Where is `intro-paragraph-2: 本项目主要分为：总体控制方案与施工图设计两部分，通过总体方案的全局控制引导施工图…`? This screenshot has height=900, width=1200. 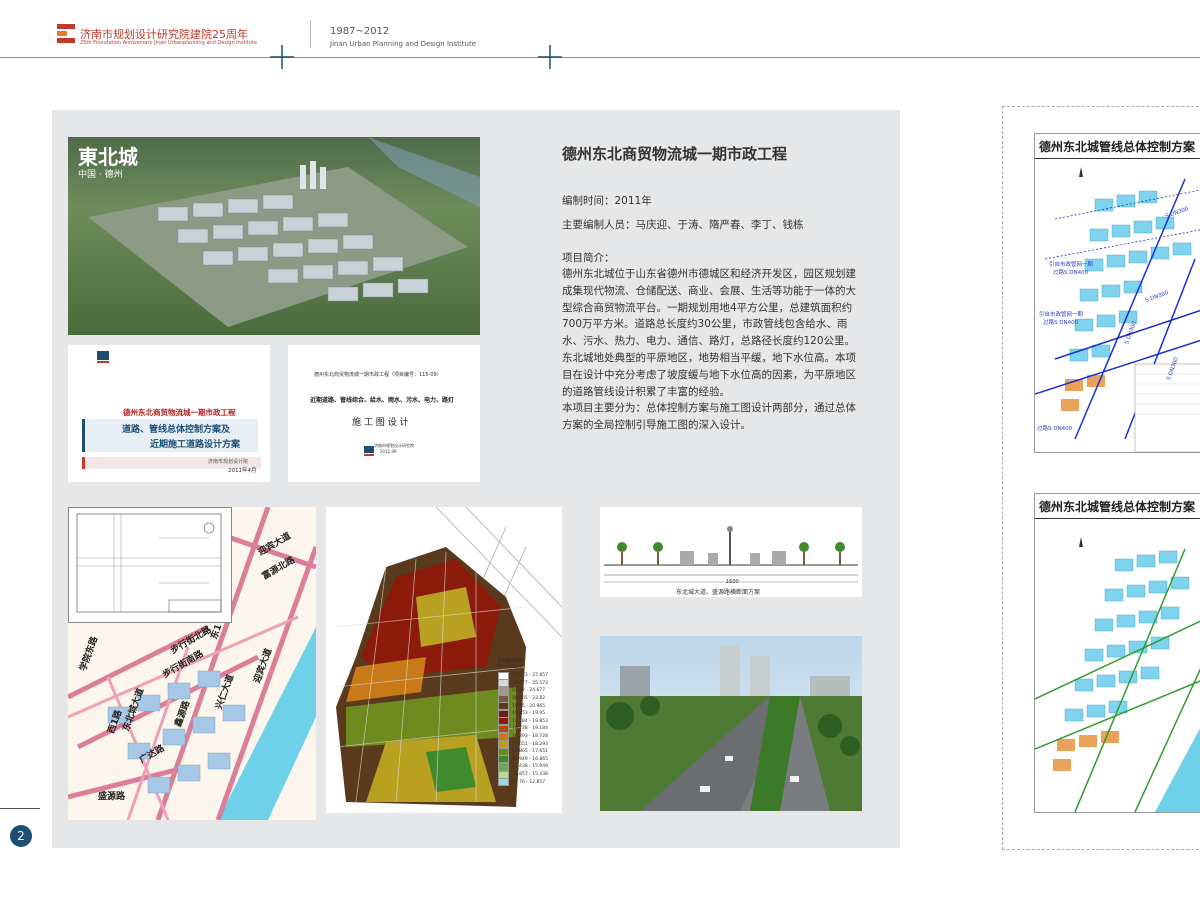 intro-paragraph-2: 本项目主要分为：总体控制方案与施工图设计两部分，通过总体方案的全局控制引导施工图… is located at coordinates (709, 417).